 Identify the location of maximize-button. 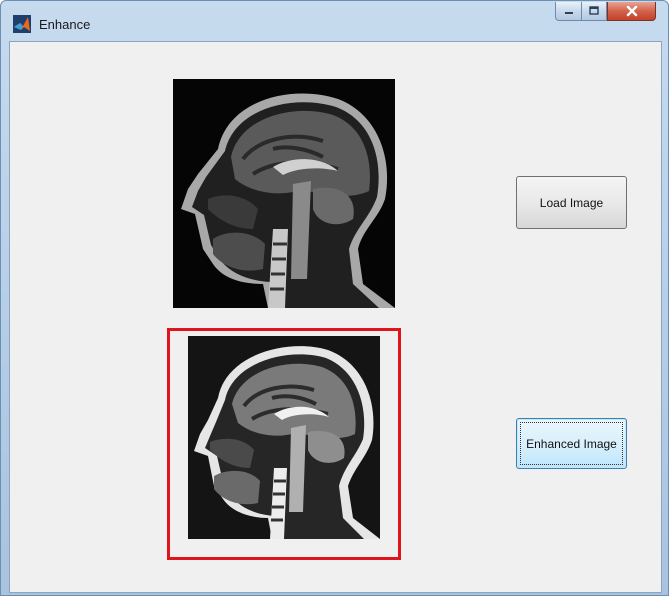
(594, 11).